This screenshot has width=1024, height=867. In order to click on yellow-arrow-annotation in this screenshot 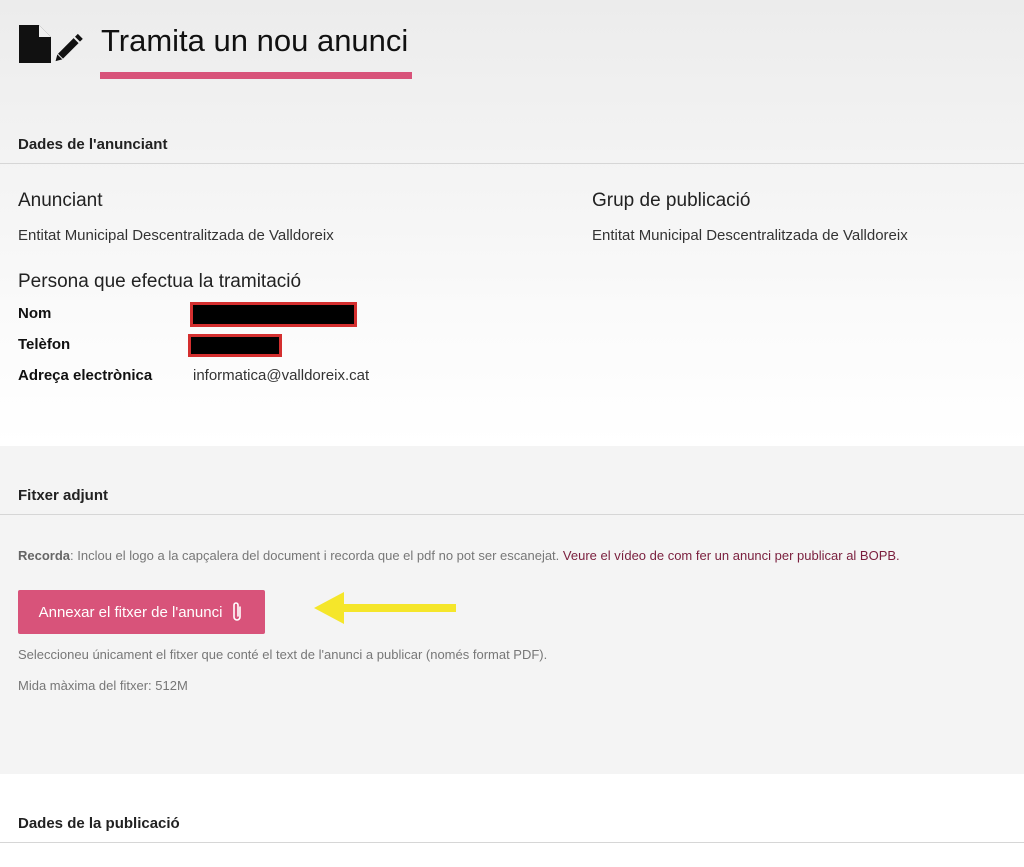, I will do `click(385, 608)`.